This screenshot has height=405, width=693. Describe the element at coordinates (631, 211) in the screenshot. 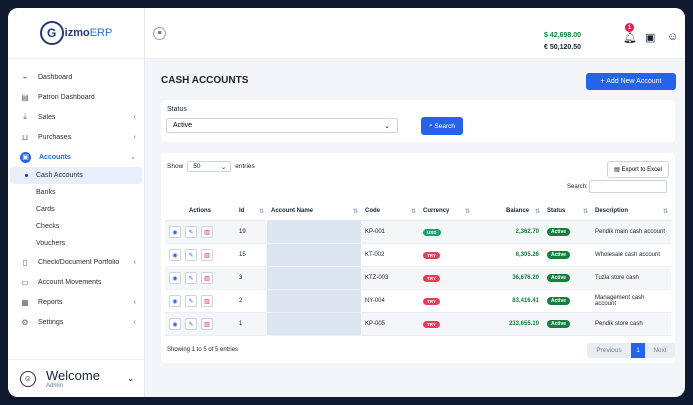

I see `col-description: Description ⇅` at that location.